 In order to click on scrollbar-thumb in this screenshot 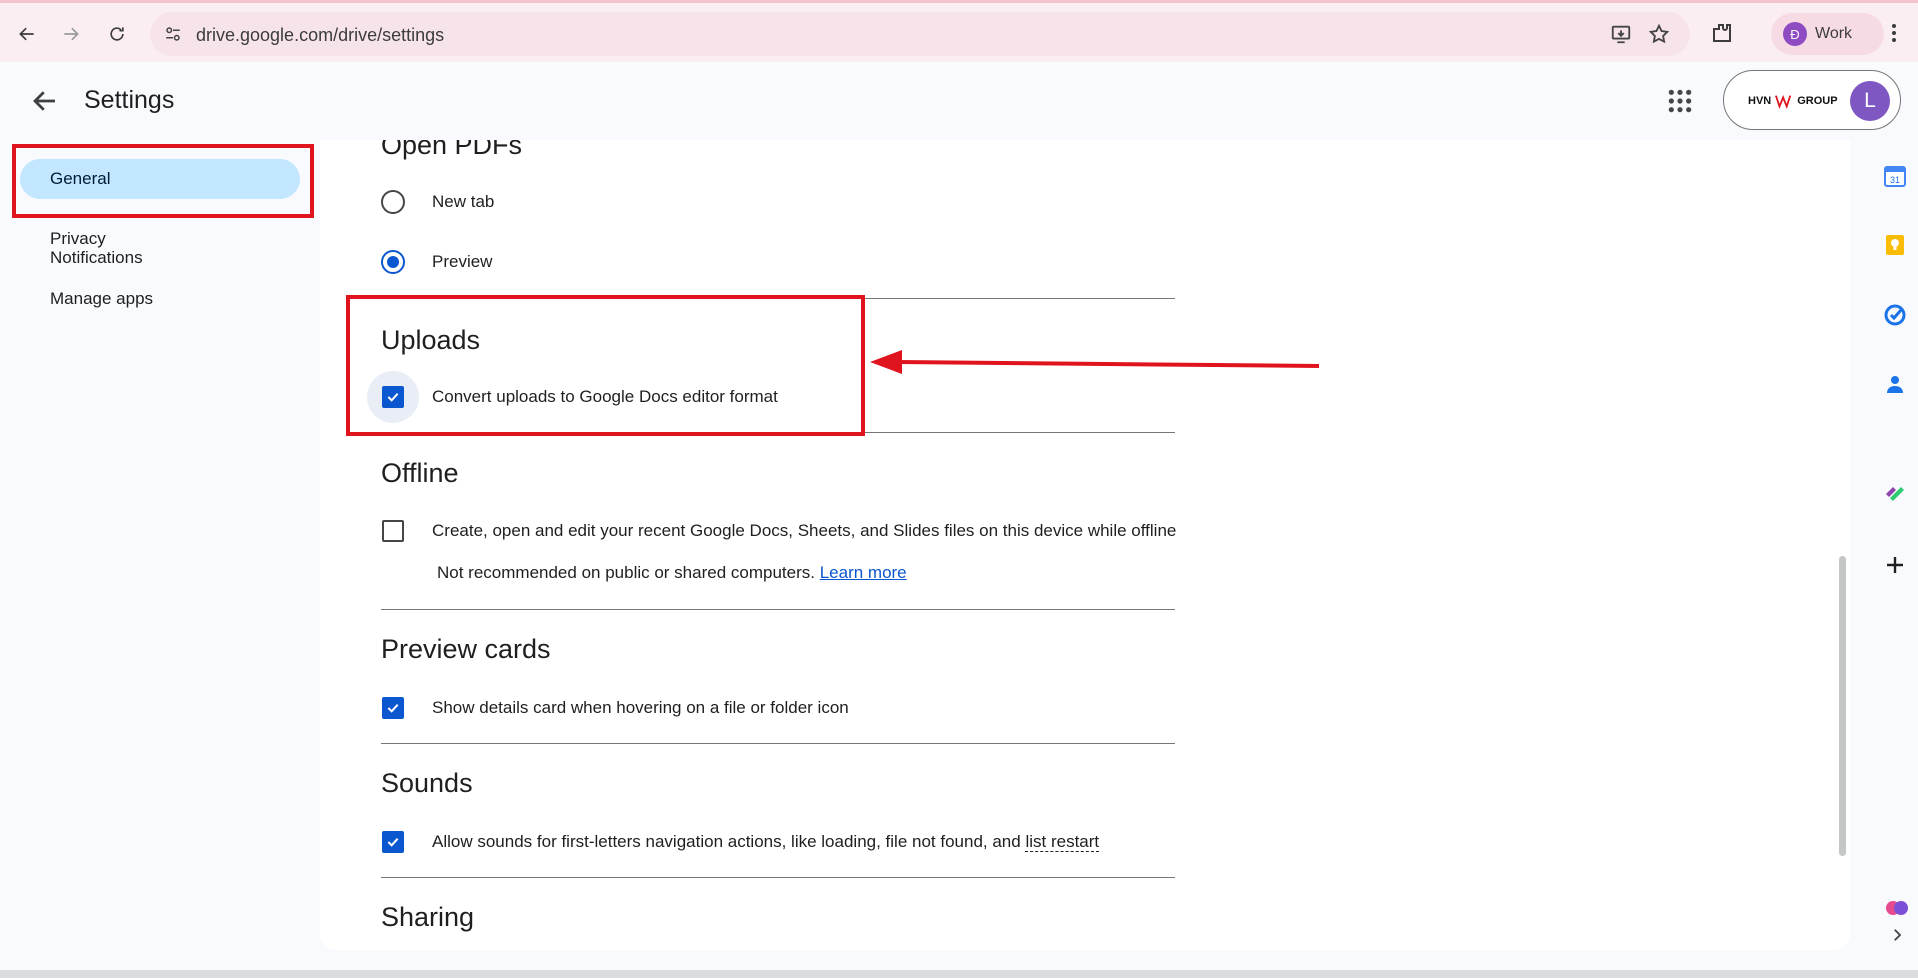, I will do `click(1842, 706)`.